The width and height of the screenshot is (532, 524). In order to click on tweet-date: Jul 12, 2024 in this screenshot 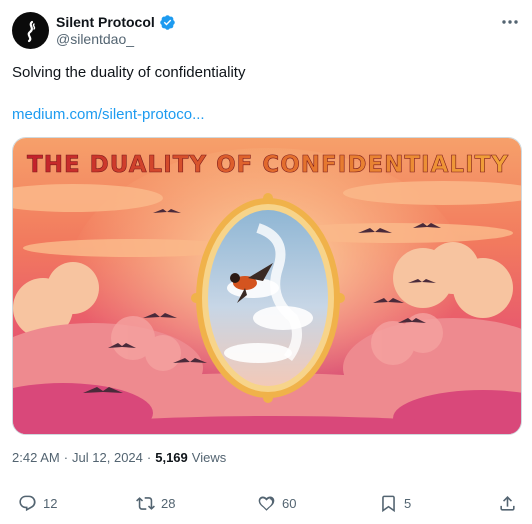, I will do `click(107, 457)`.